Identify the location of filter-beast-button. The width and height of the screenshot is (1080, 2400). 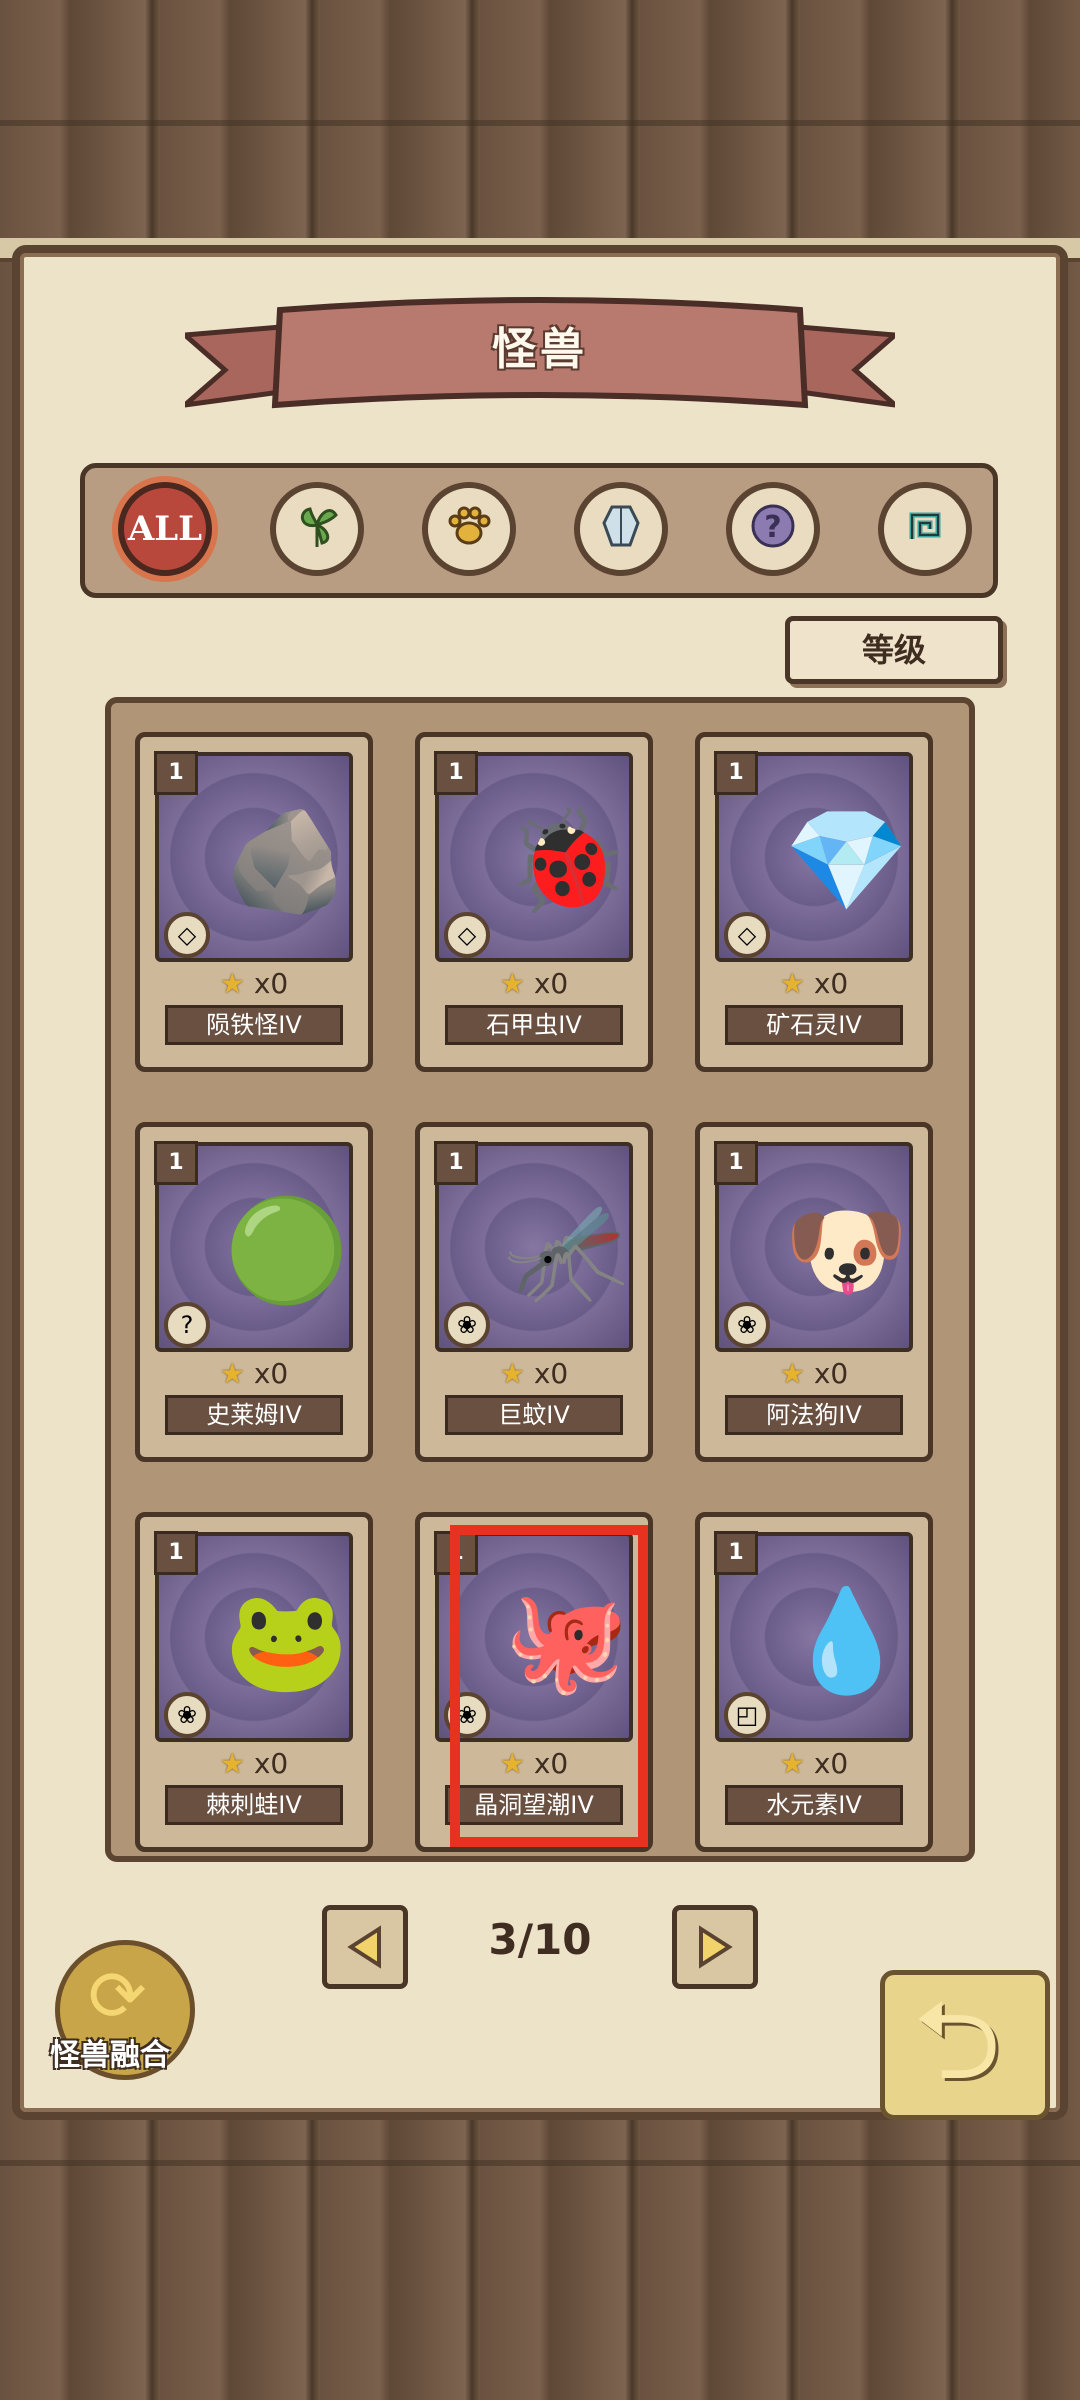
(469, 529).